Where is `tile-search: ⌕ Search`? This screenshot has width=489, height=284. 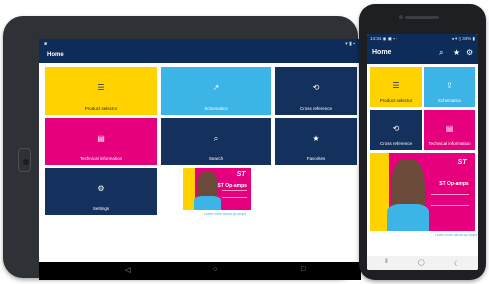
tile-search: ⌕ Search is located at coordinates (216, 141).